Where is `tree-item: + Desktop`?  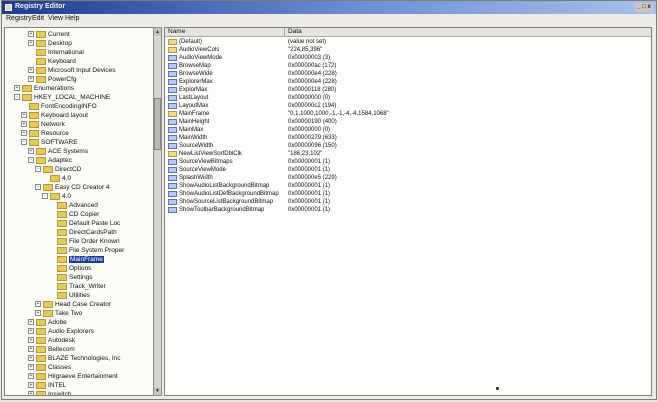
tree-item: + Desktop is located at coordinates (50, 43).